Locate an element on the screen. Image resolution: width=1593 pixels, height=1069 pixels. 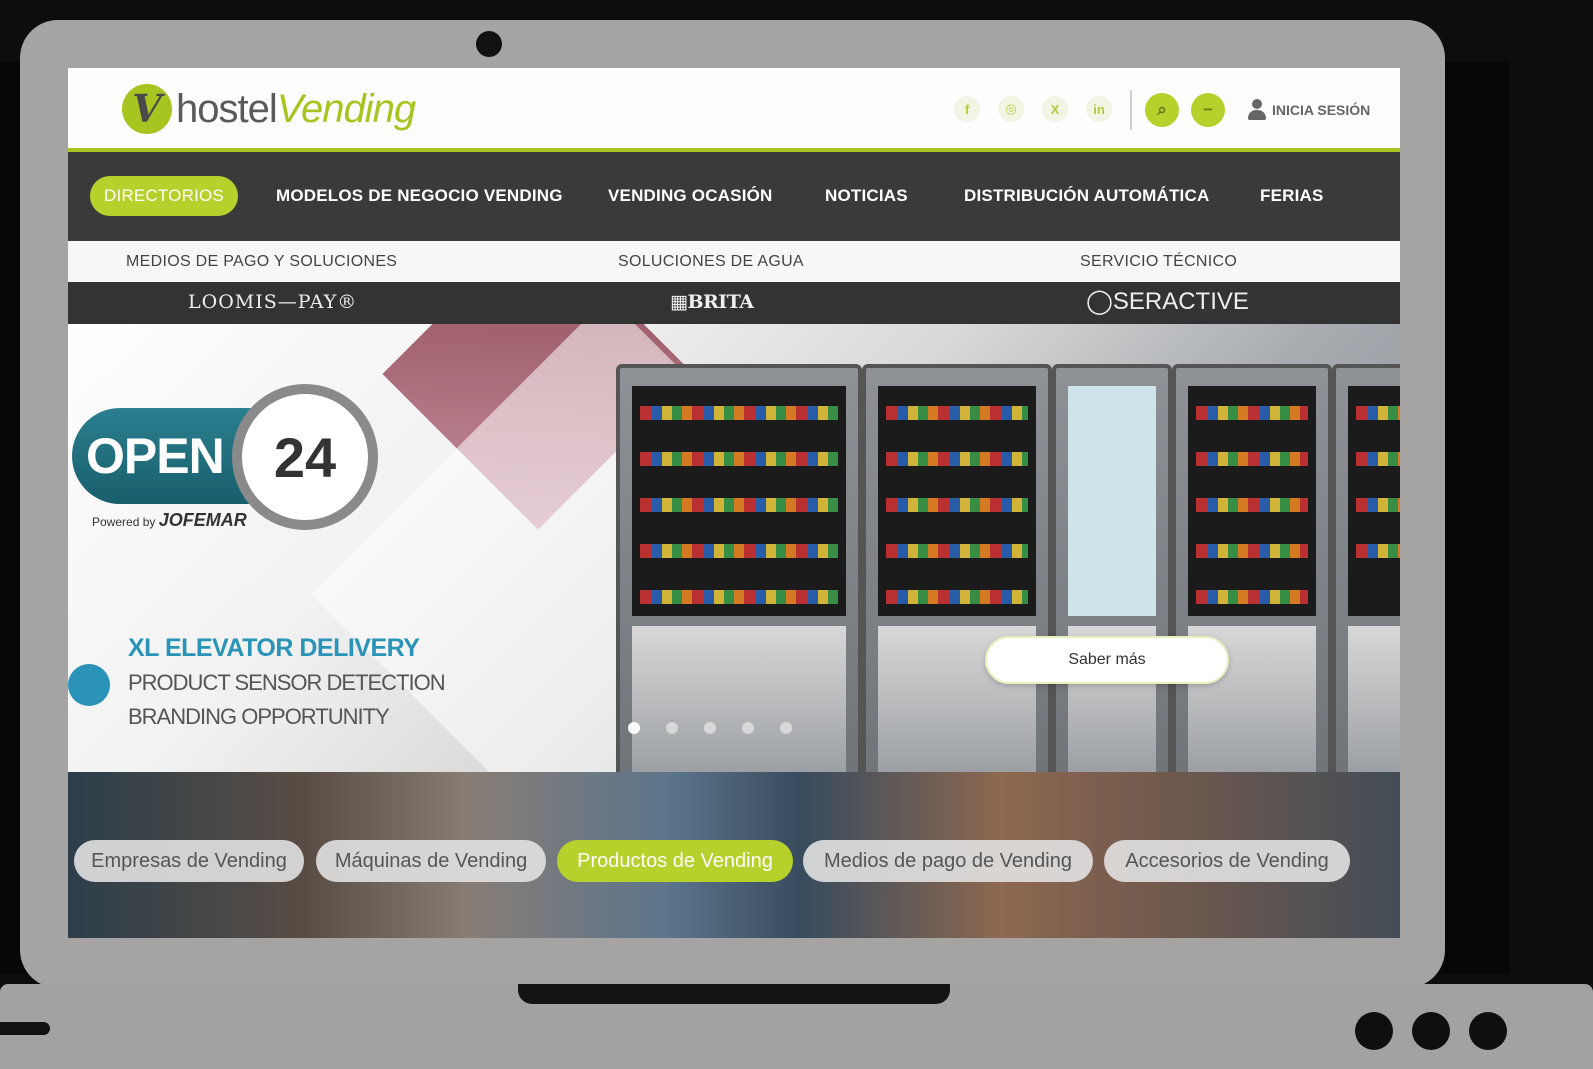
header-divider is located at coordinates (1131, 110).